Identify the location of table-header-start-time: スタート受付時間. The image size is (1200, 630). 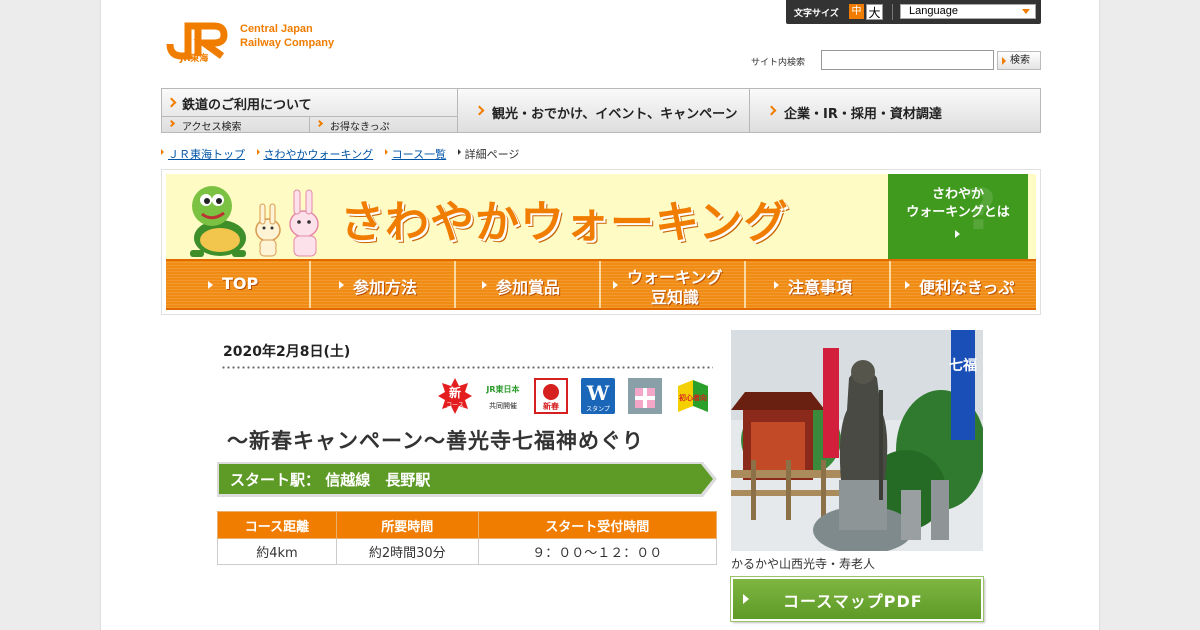
(597, 525).